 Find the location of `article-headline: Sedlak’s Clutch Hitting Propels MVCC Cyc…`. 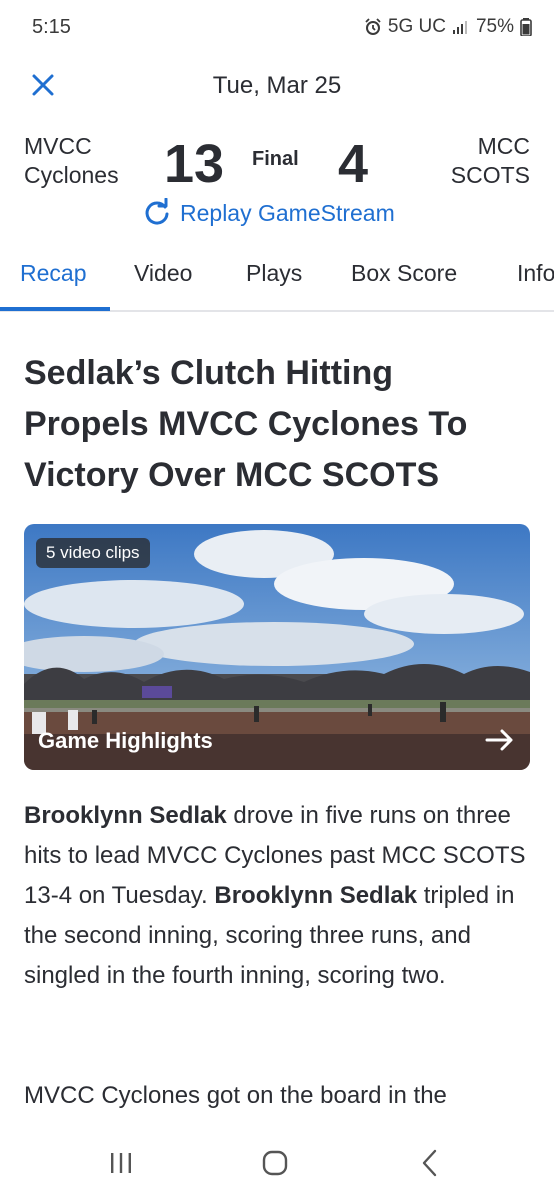

article-headline: Sedlak’s Clutch Hitting Propels MVCC Cyc… is located at coordinates (246, 424).